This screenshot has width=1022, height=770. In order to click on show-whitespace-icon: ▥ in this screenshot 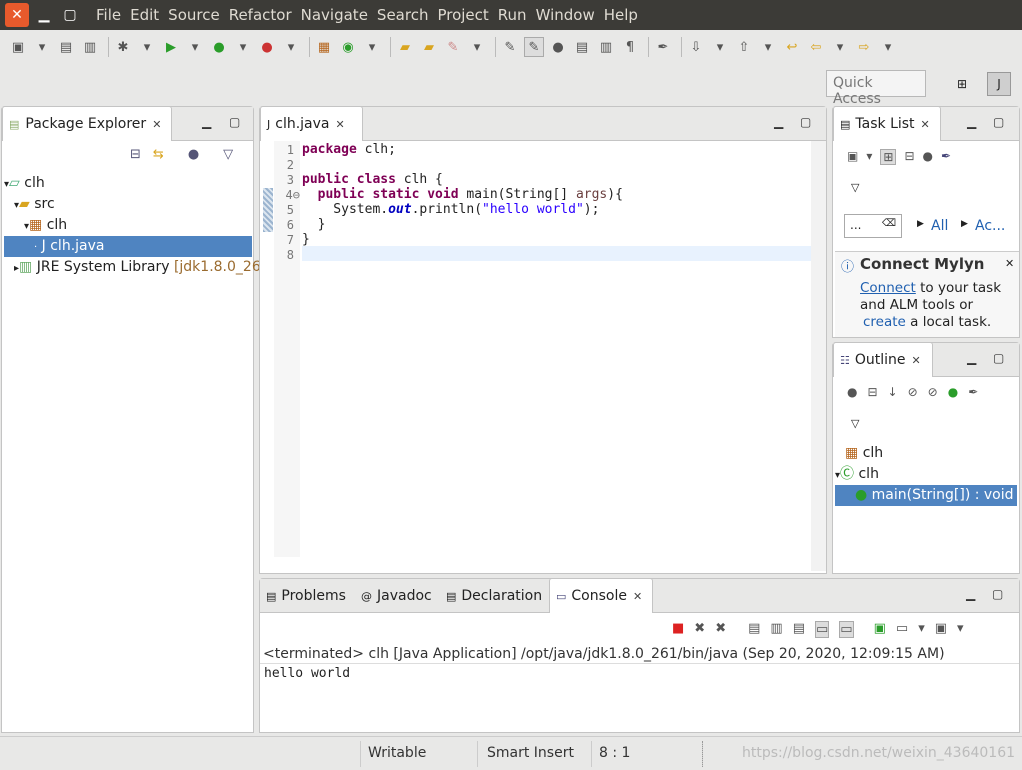, I will do `click(606, 47)`.